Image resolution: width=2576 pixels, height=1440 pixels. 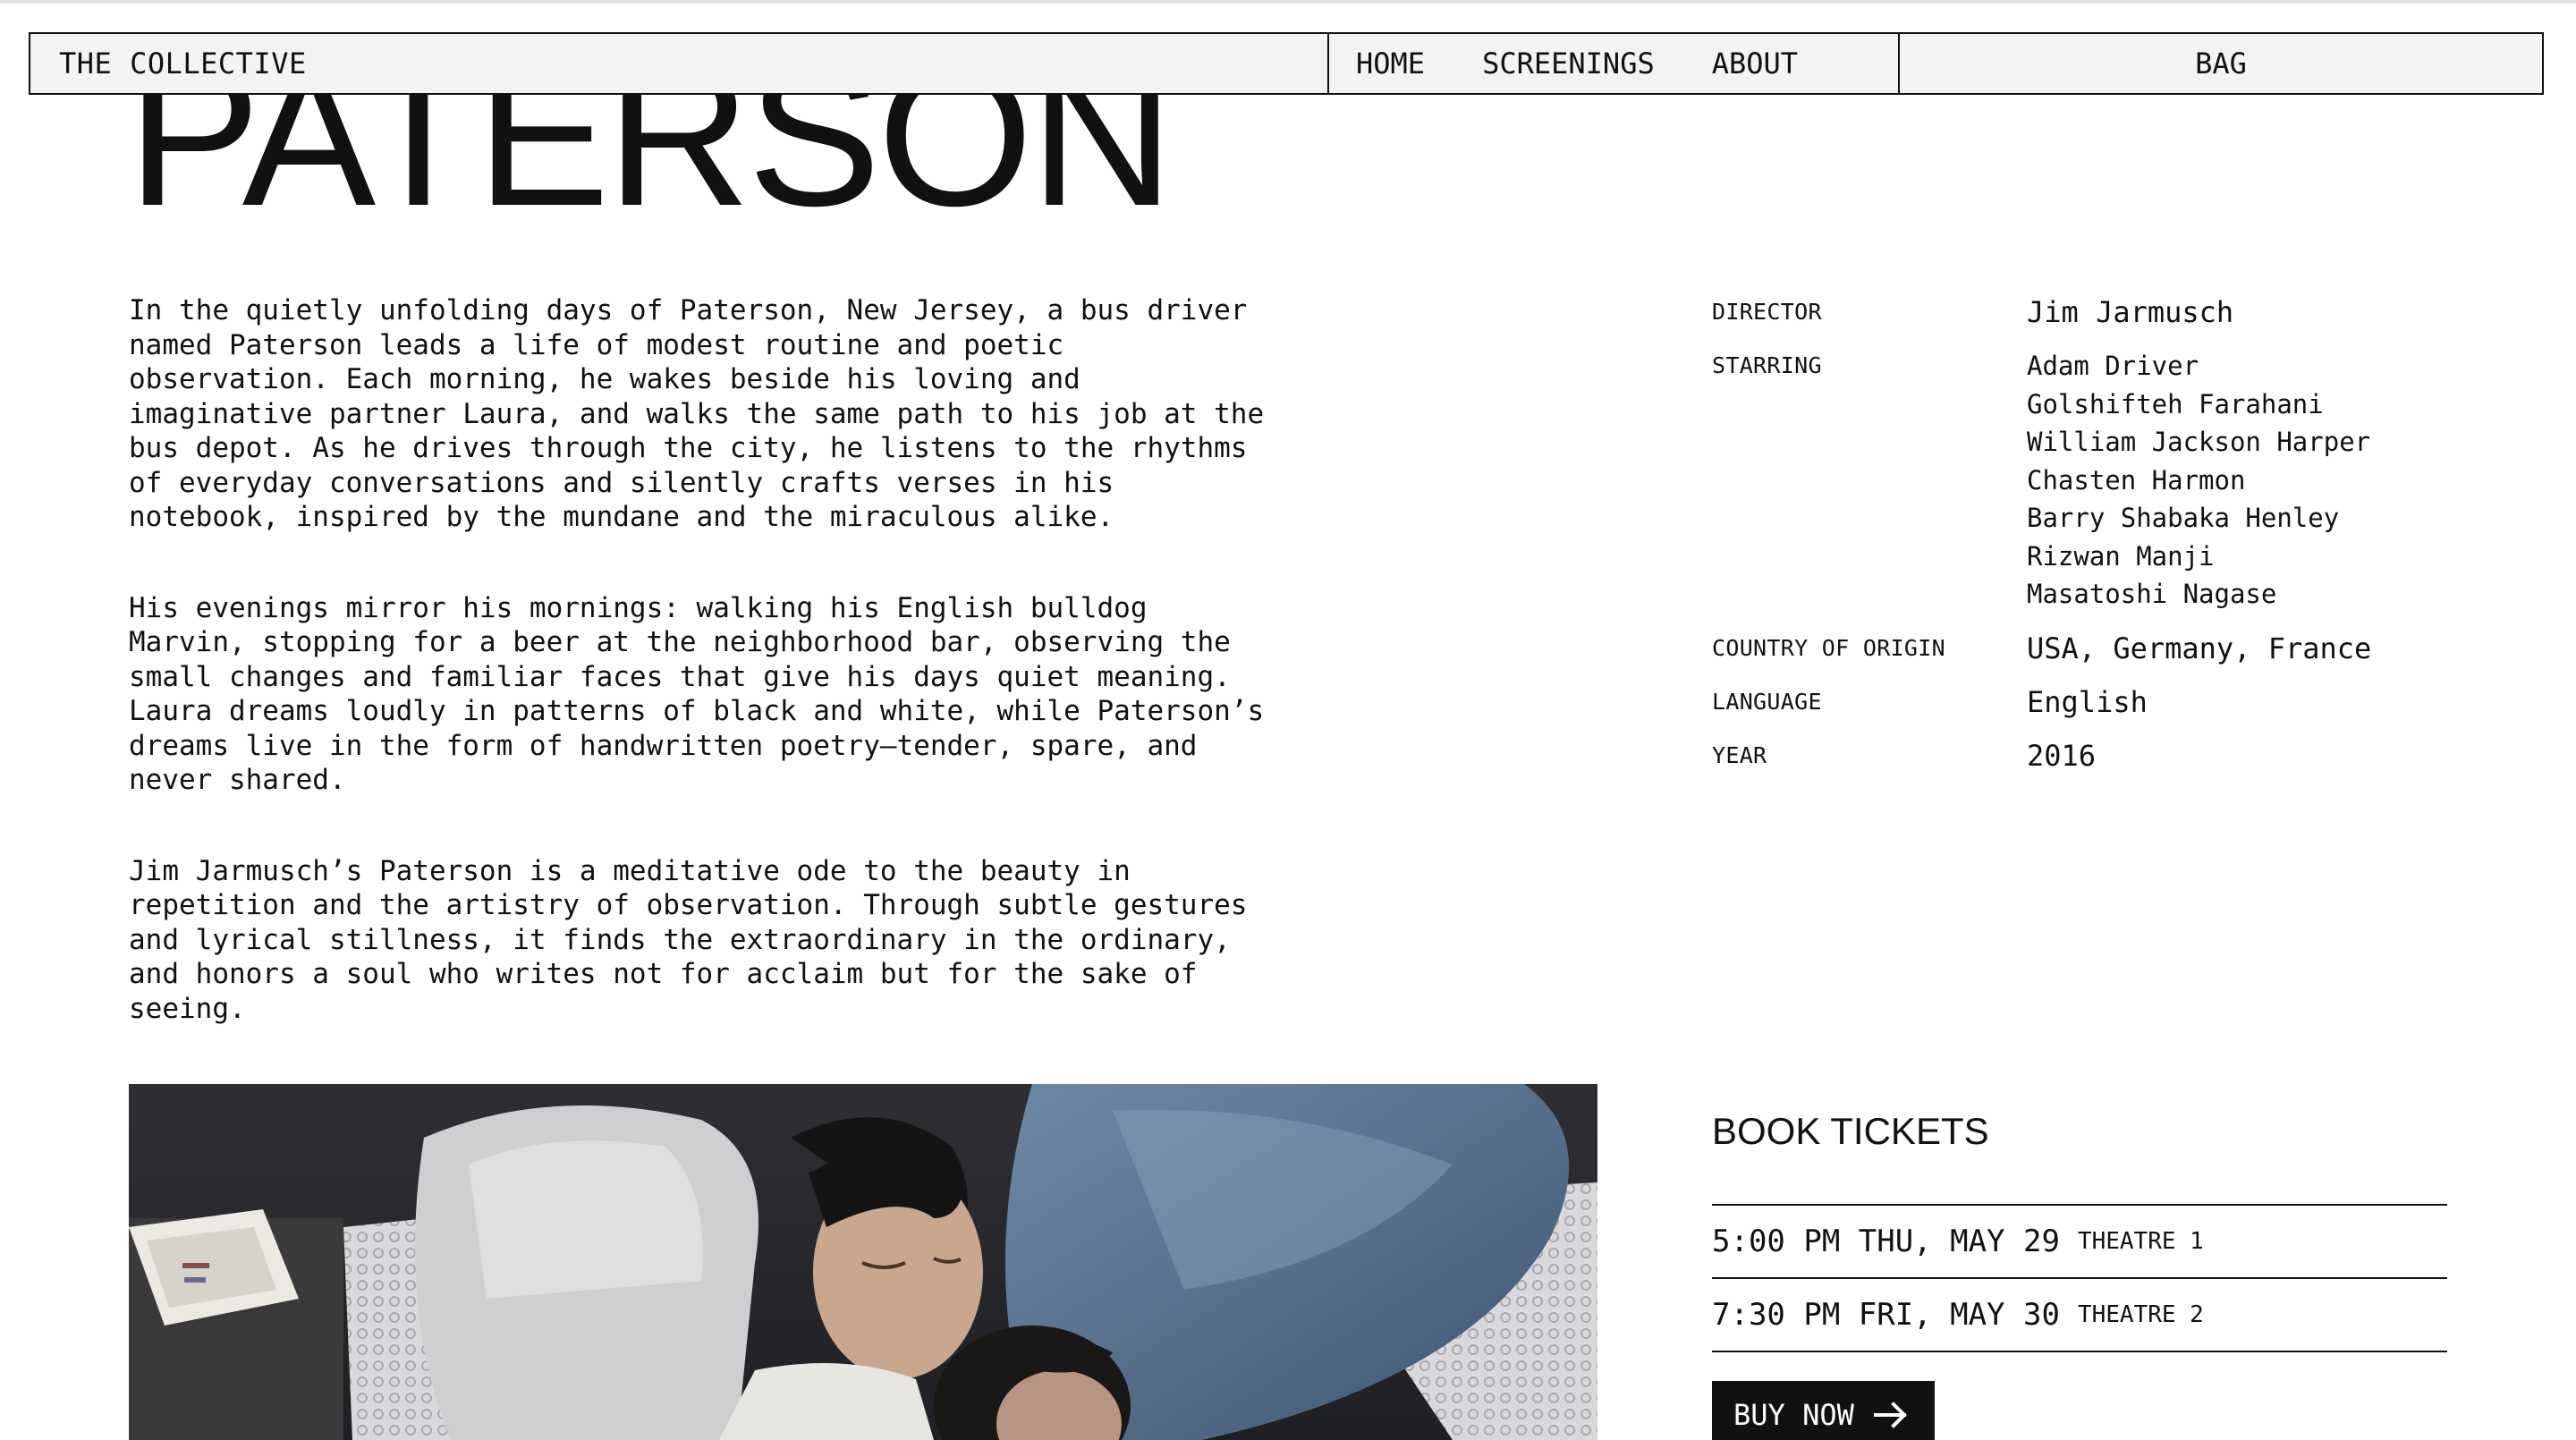 I want to click on cast-member: Adam Driver, so click(x=2113, y=366).